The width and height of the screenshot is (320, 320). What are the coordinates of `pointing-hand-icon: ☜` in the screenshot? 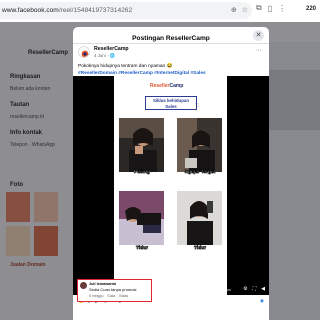 It's located at (197, 106).